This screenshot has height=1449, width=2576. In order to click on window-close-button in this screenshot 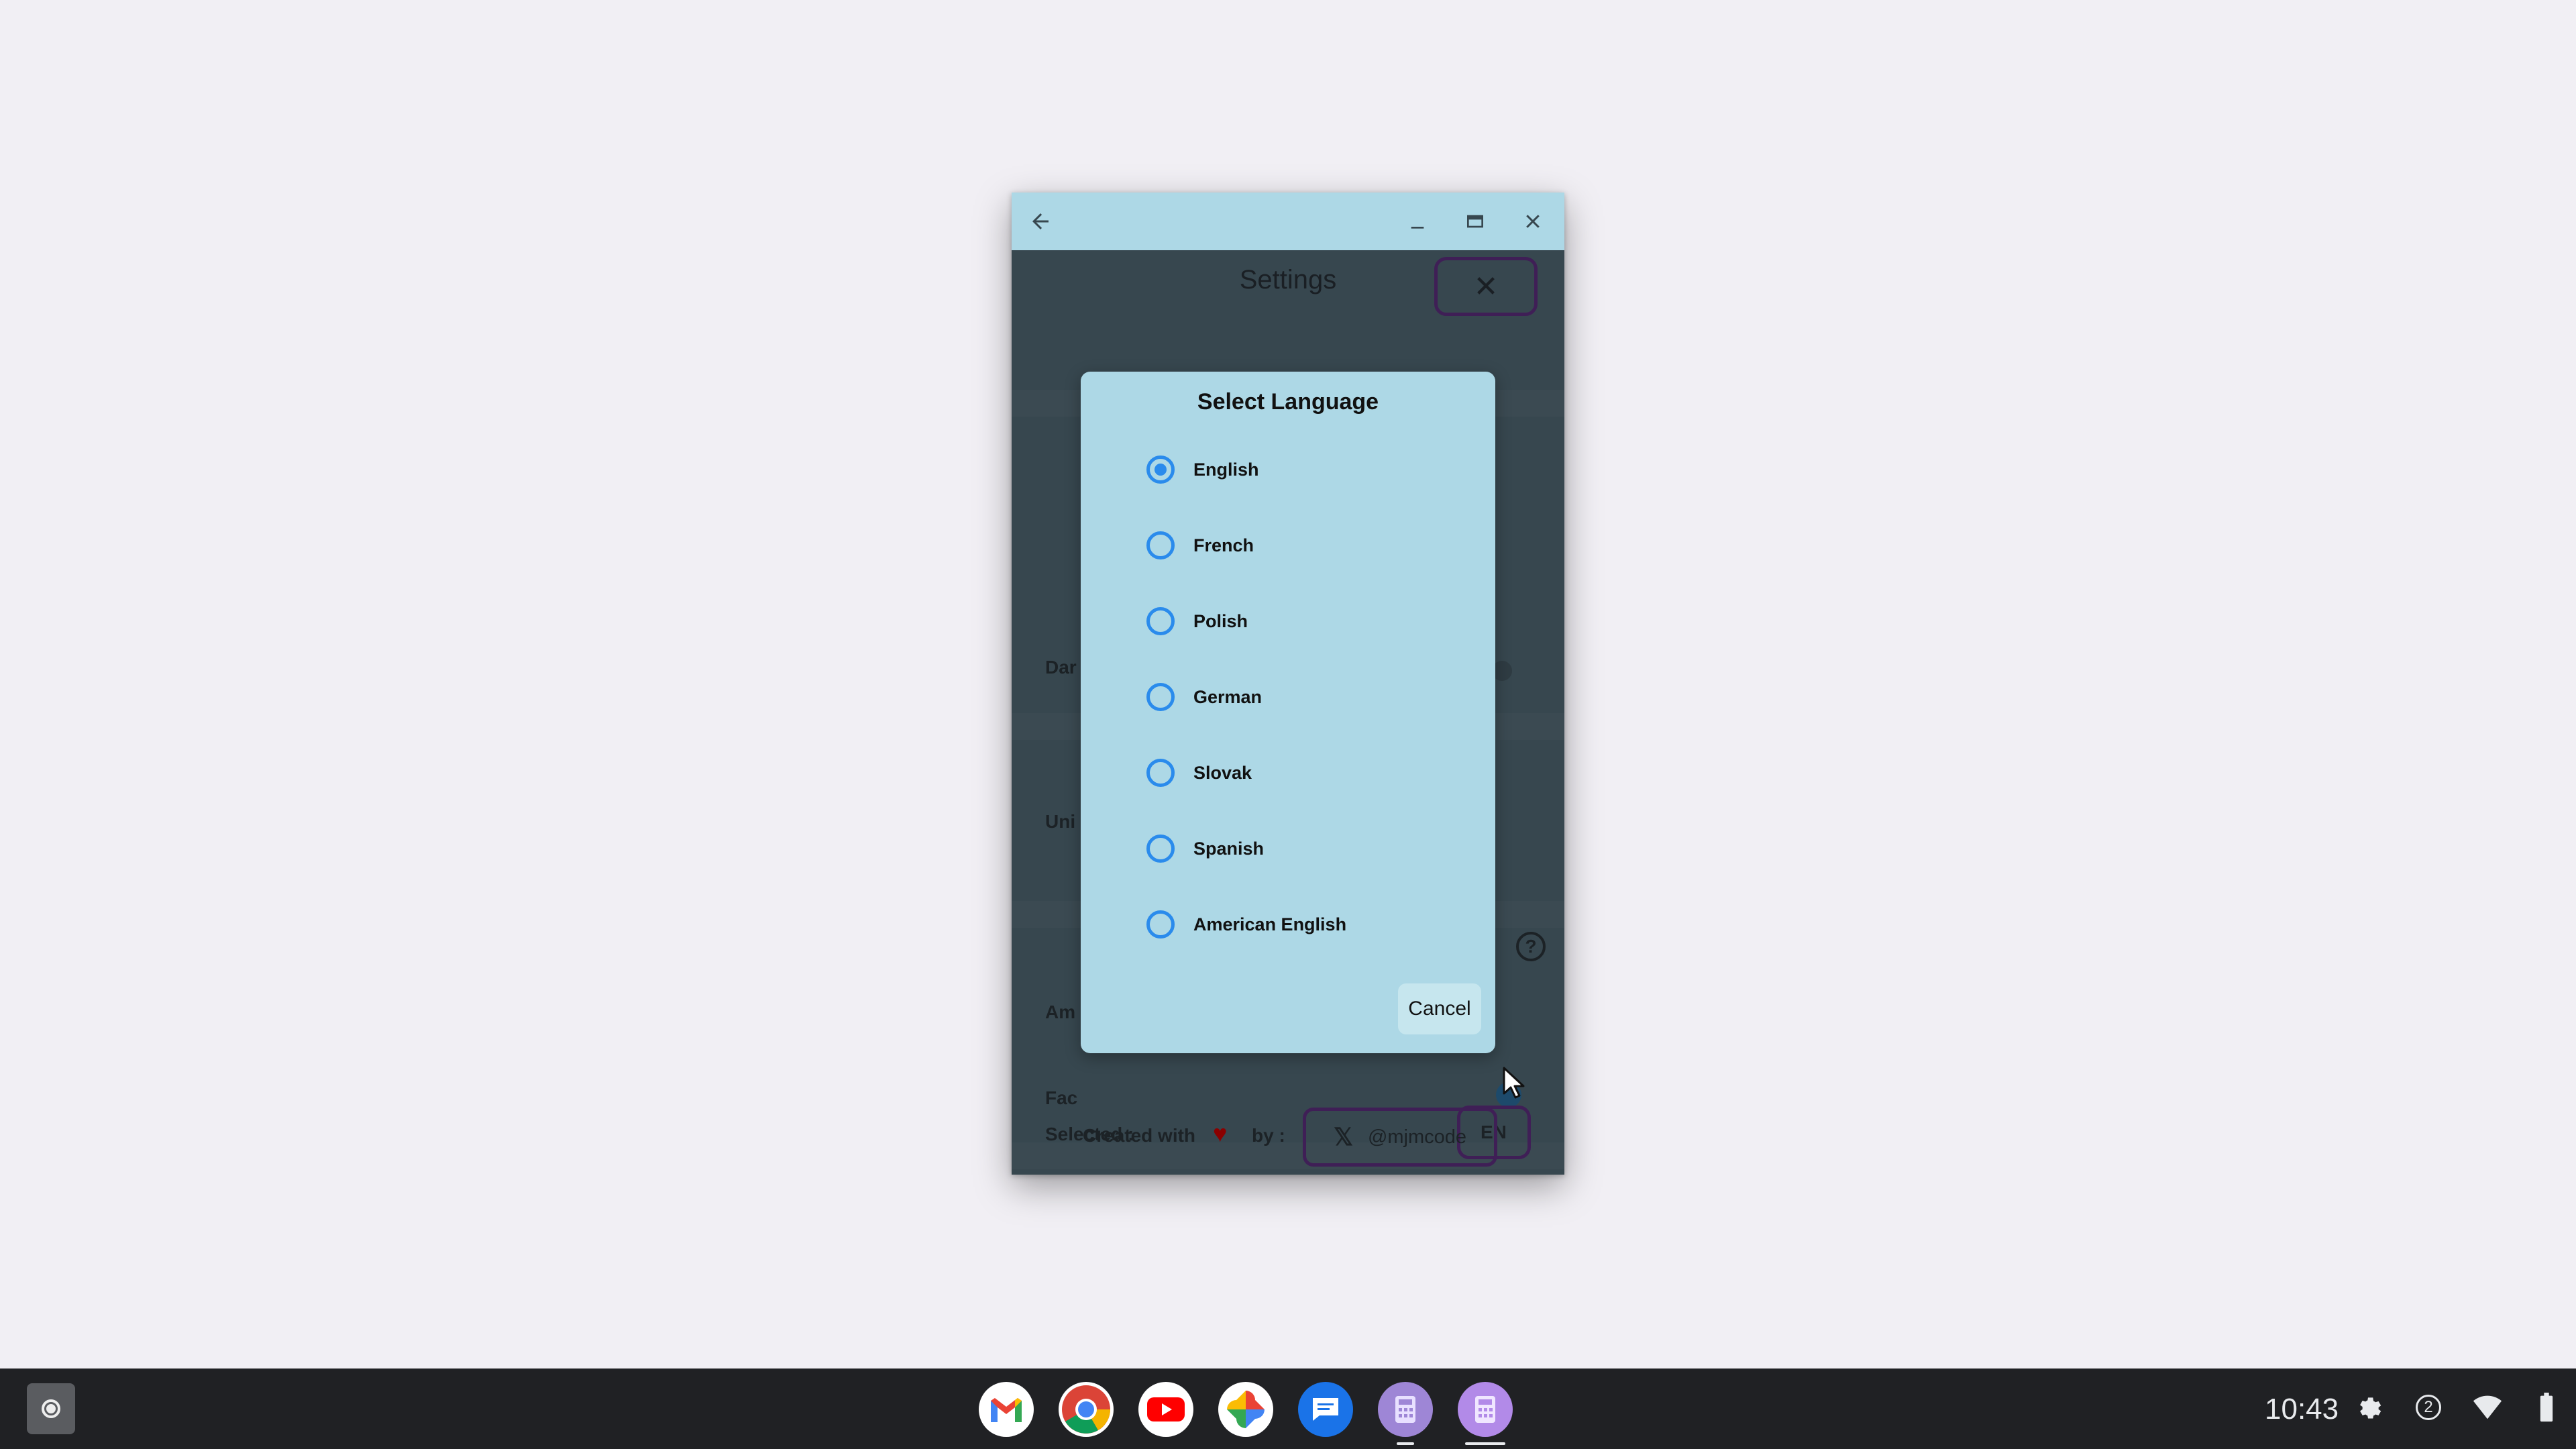, I will do `click(1533, 221)`.